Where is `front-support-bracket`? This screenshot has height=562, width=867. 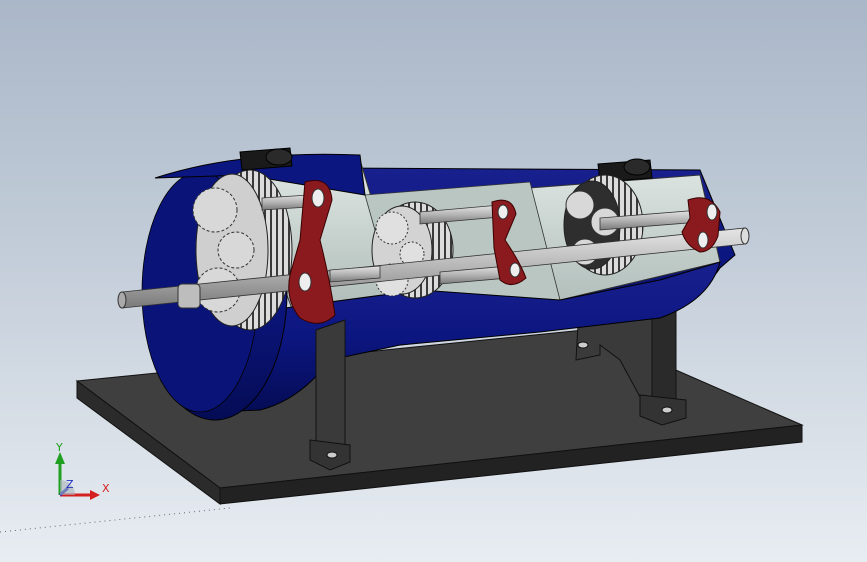
front-support-bracket is located at coordinates (330, 395).